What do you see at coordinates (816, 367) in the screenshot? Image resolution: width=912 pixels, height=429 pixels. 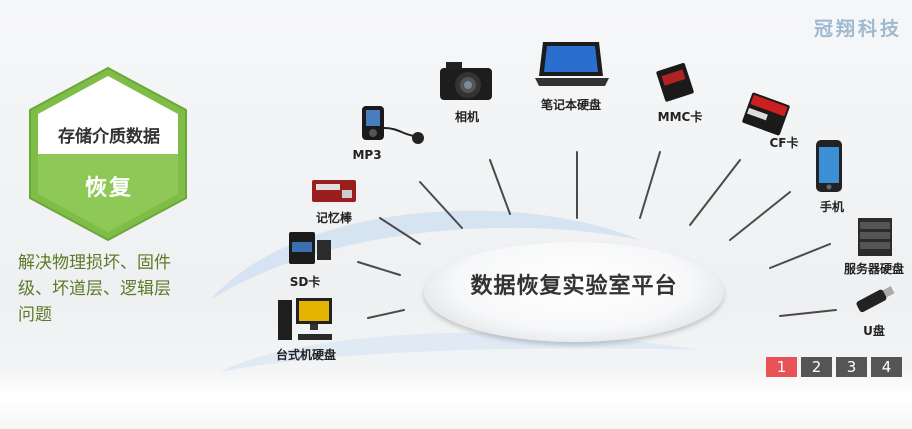 I see `page-button-2: 2` at bounding box center [816, 367].